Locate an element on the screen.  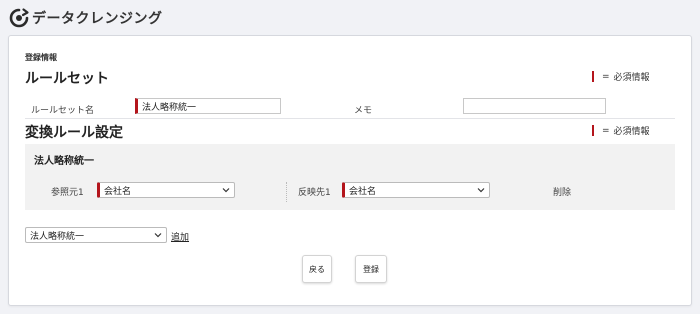
transform-required-note: = 必須情報 is located at coordinates (621, 130).